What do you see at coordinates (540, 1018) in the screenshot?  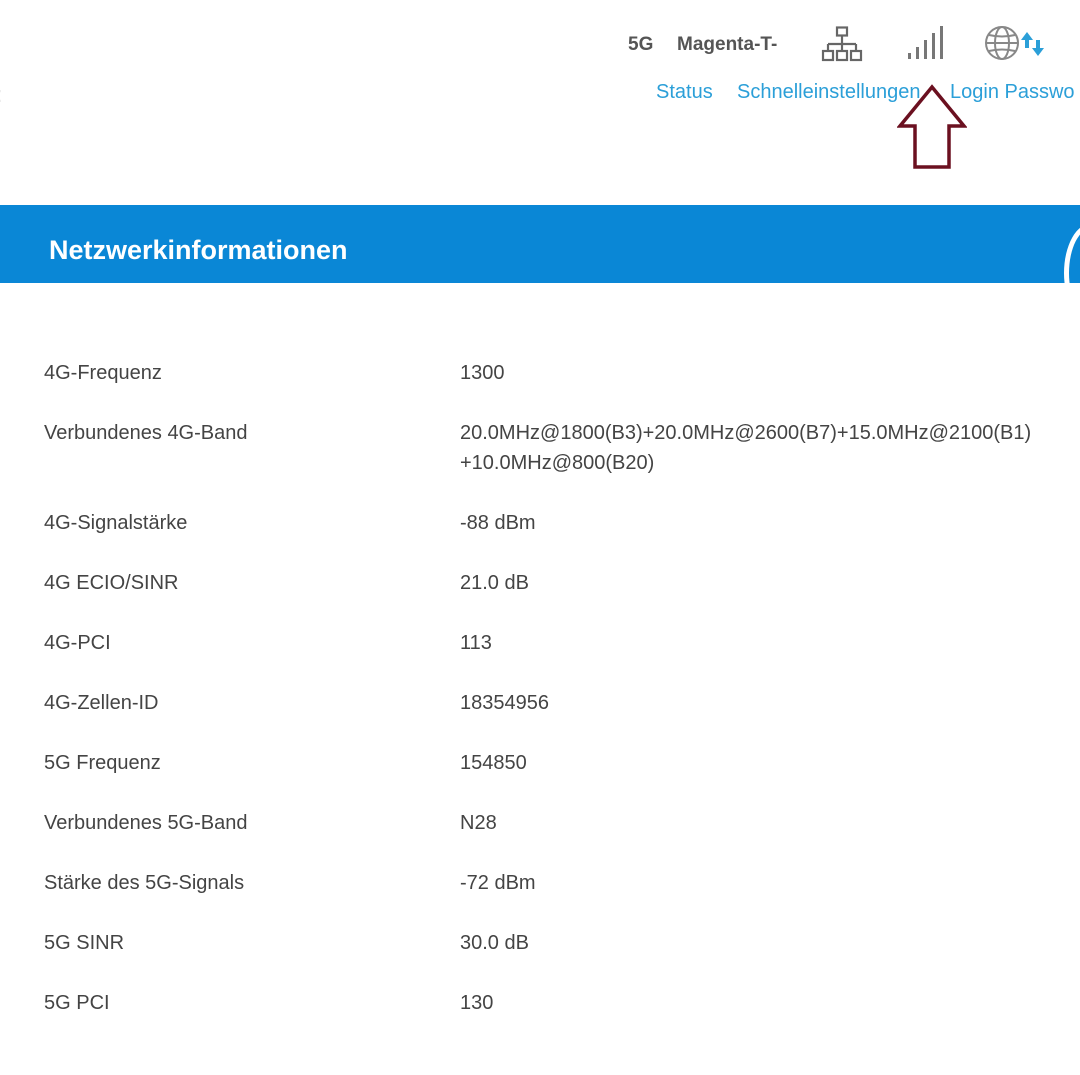 I see `info-row-5g-pci: 5G PCI 130` at bounding box center [540, 1018].